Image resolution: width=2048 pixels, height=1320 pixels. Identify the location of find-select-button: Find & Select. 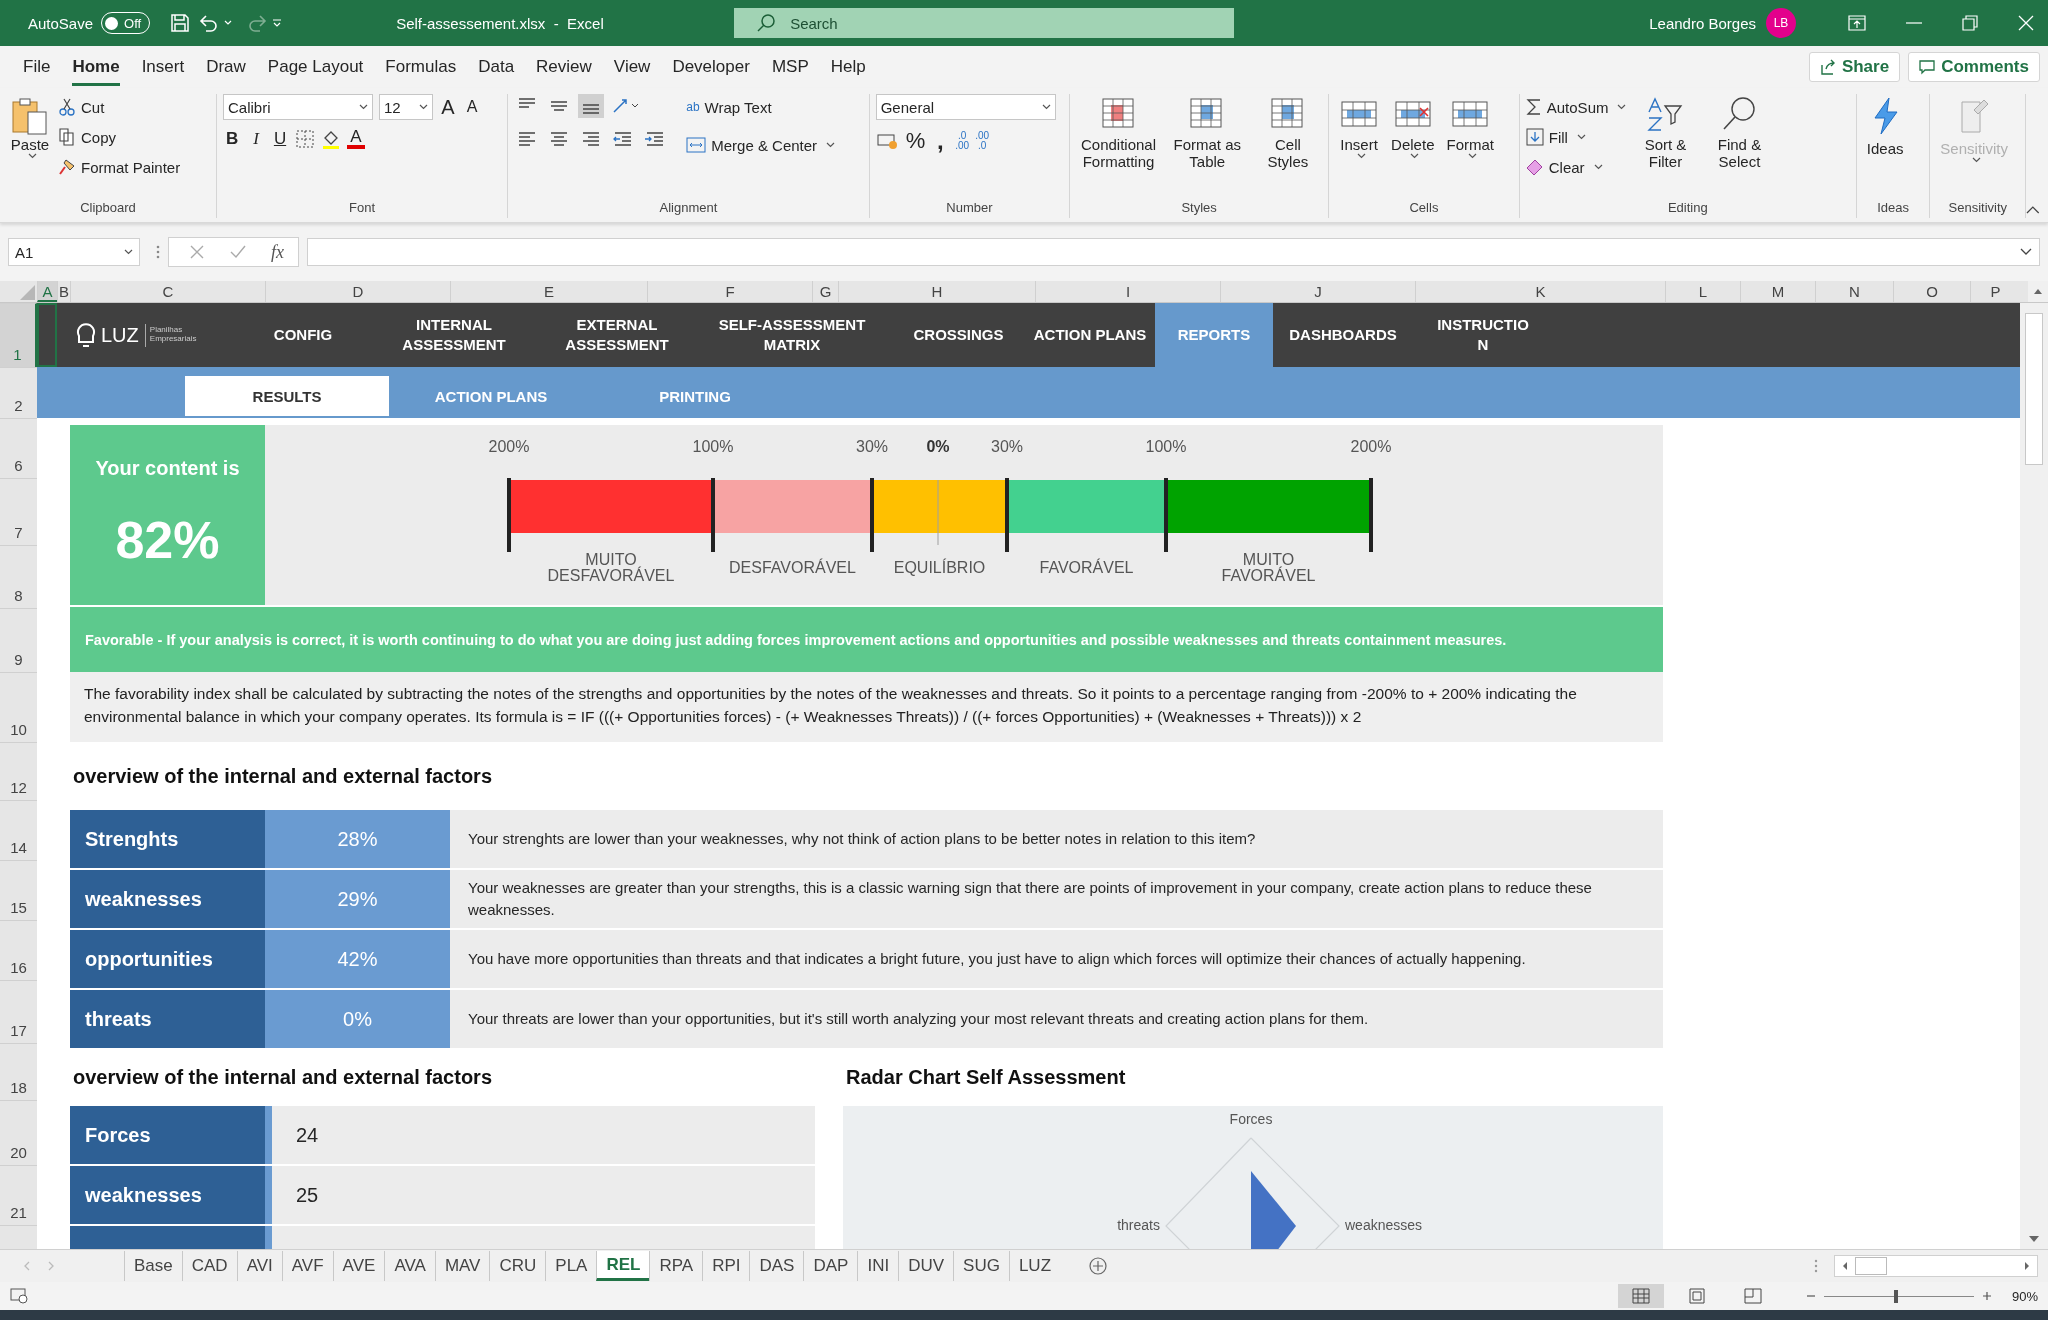
(1739, 133).